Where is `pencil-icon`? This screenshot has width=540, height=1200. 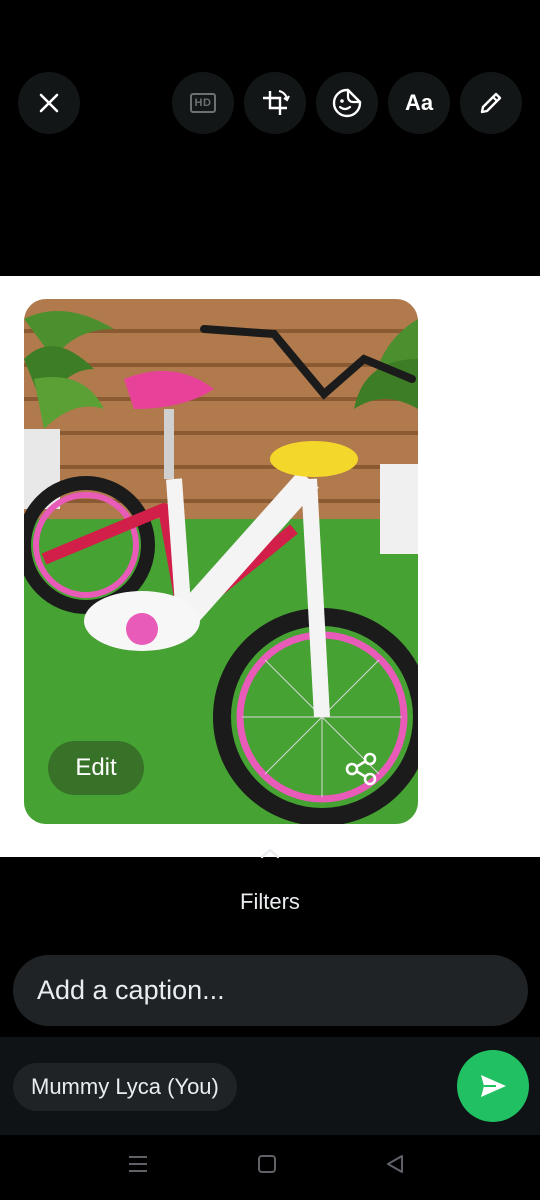 pencil-icon is located at coordinates (491, 103).